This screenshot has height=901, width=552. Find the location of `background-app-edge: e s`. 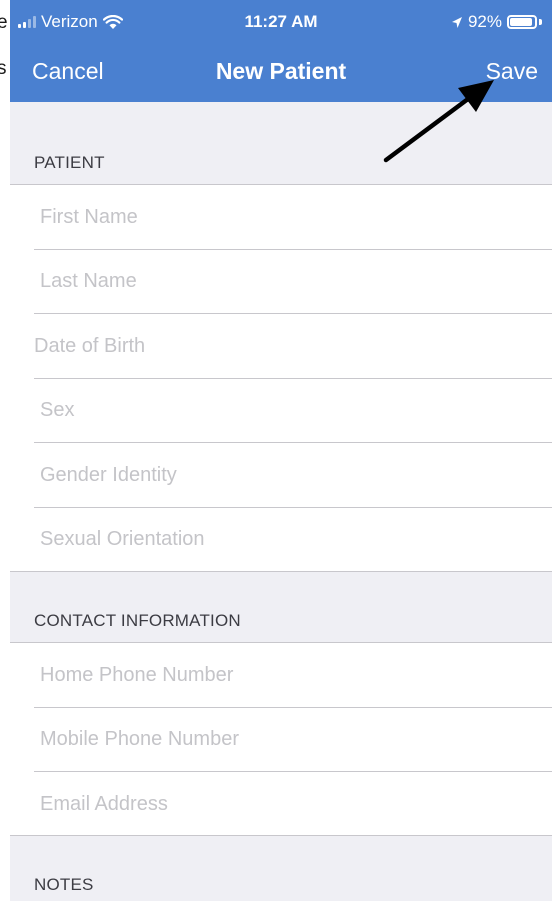

background-app-edge: e s is located at coordinates (5, 450).